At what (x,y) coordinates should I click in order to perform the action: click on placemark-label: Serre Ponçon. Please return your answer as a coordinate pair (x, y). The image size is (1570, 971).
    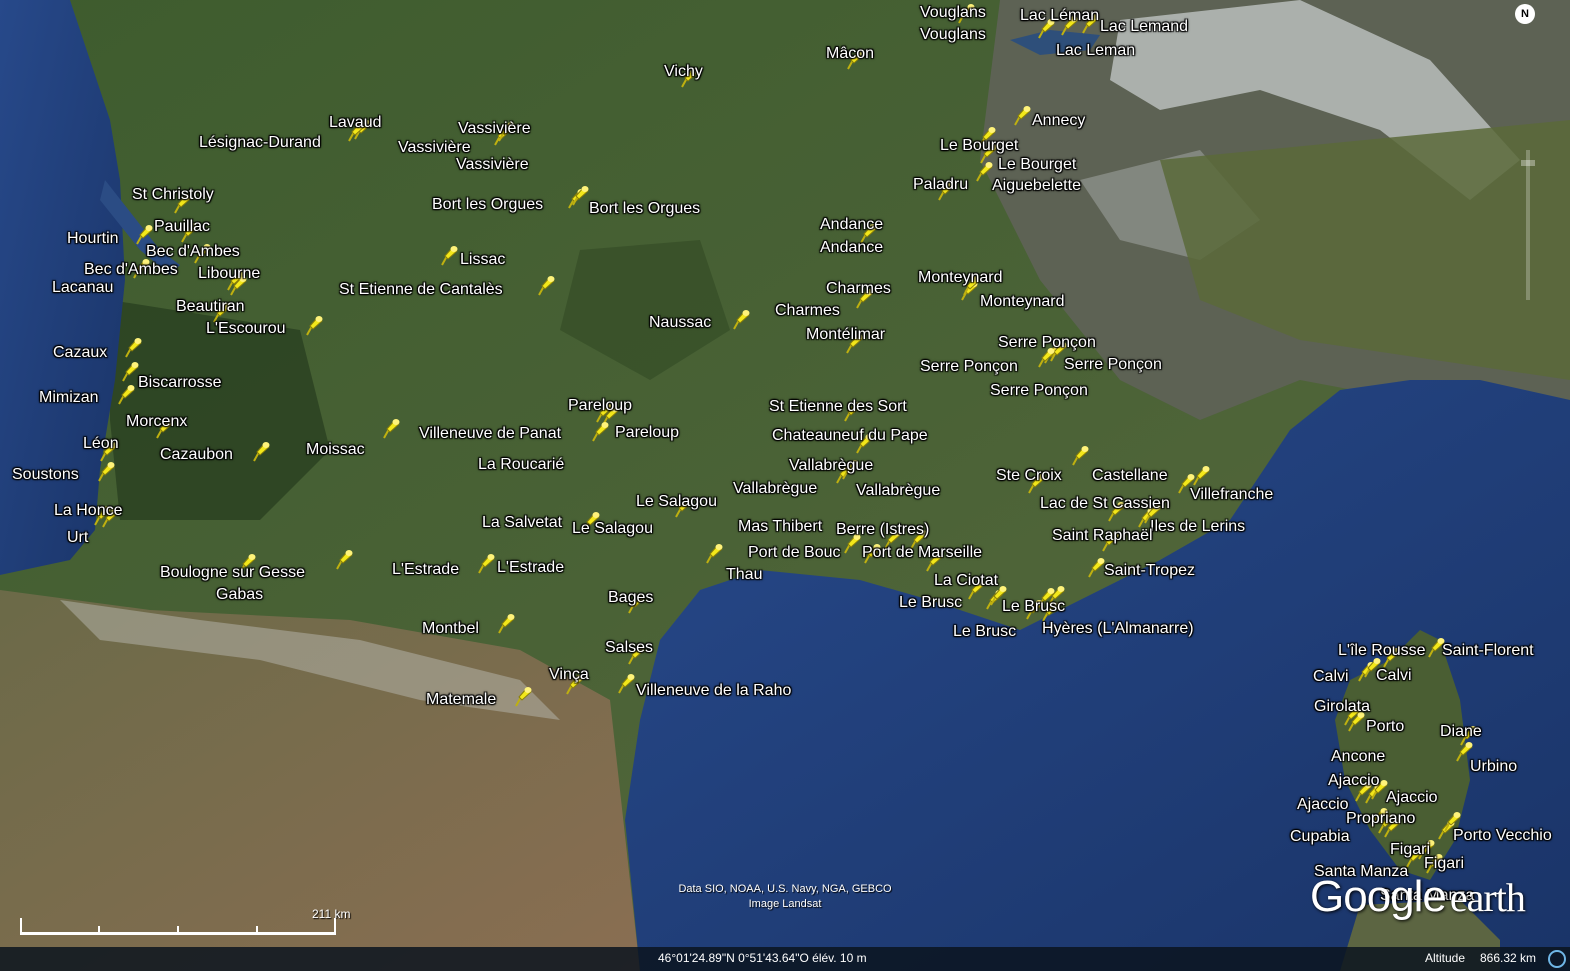
    Looking at the image, I should click on (1113, 365).